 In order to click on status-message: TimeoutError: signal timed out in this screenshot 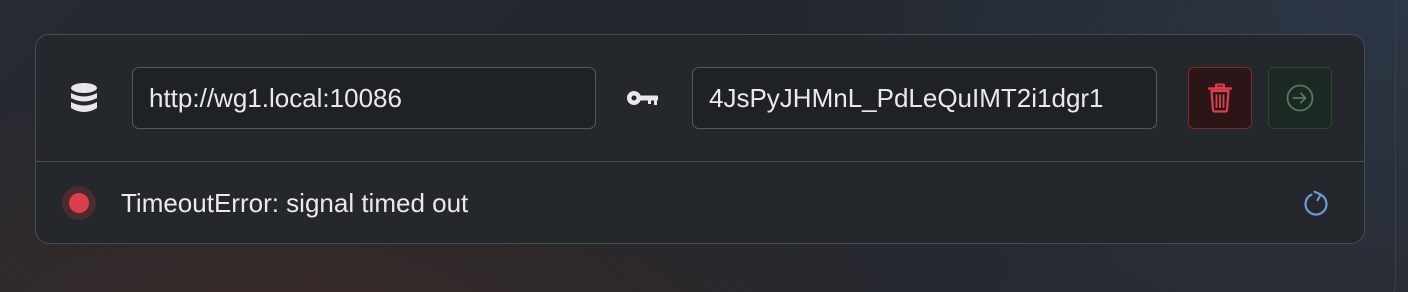, I will do `click(295, 203)`.